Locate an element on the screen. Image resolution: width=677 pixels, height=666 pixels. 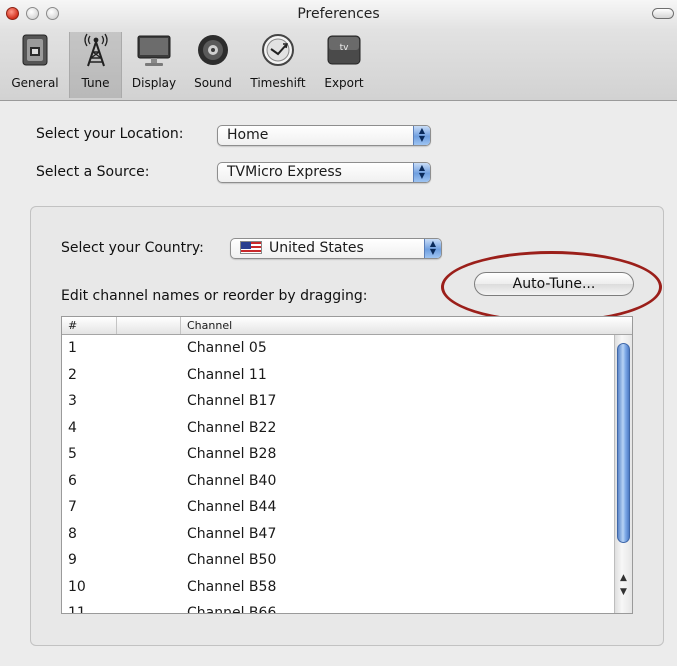
toolbar-export: tv Export is located at coordinates (344, 65).